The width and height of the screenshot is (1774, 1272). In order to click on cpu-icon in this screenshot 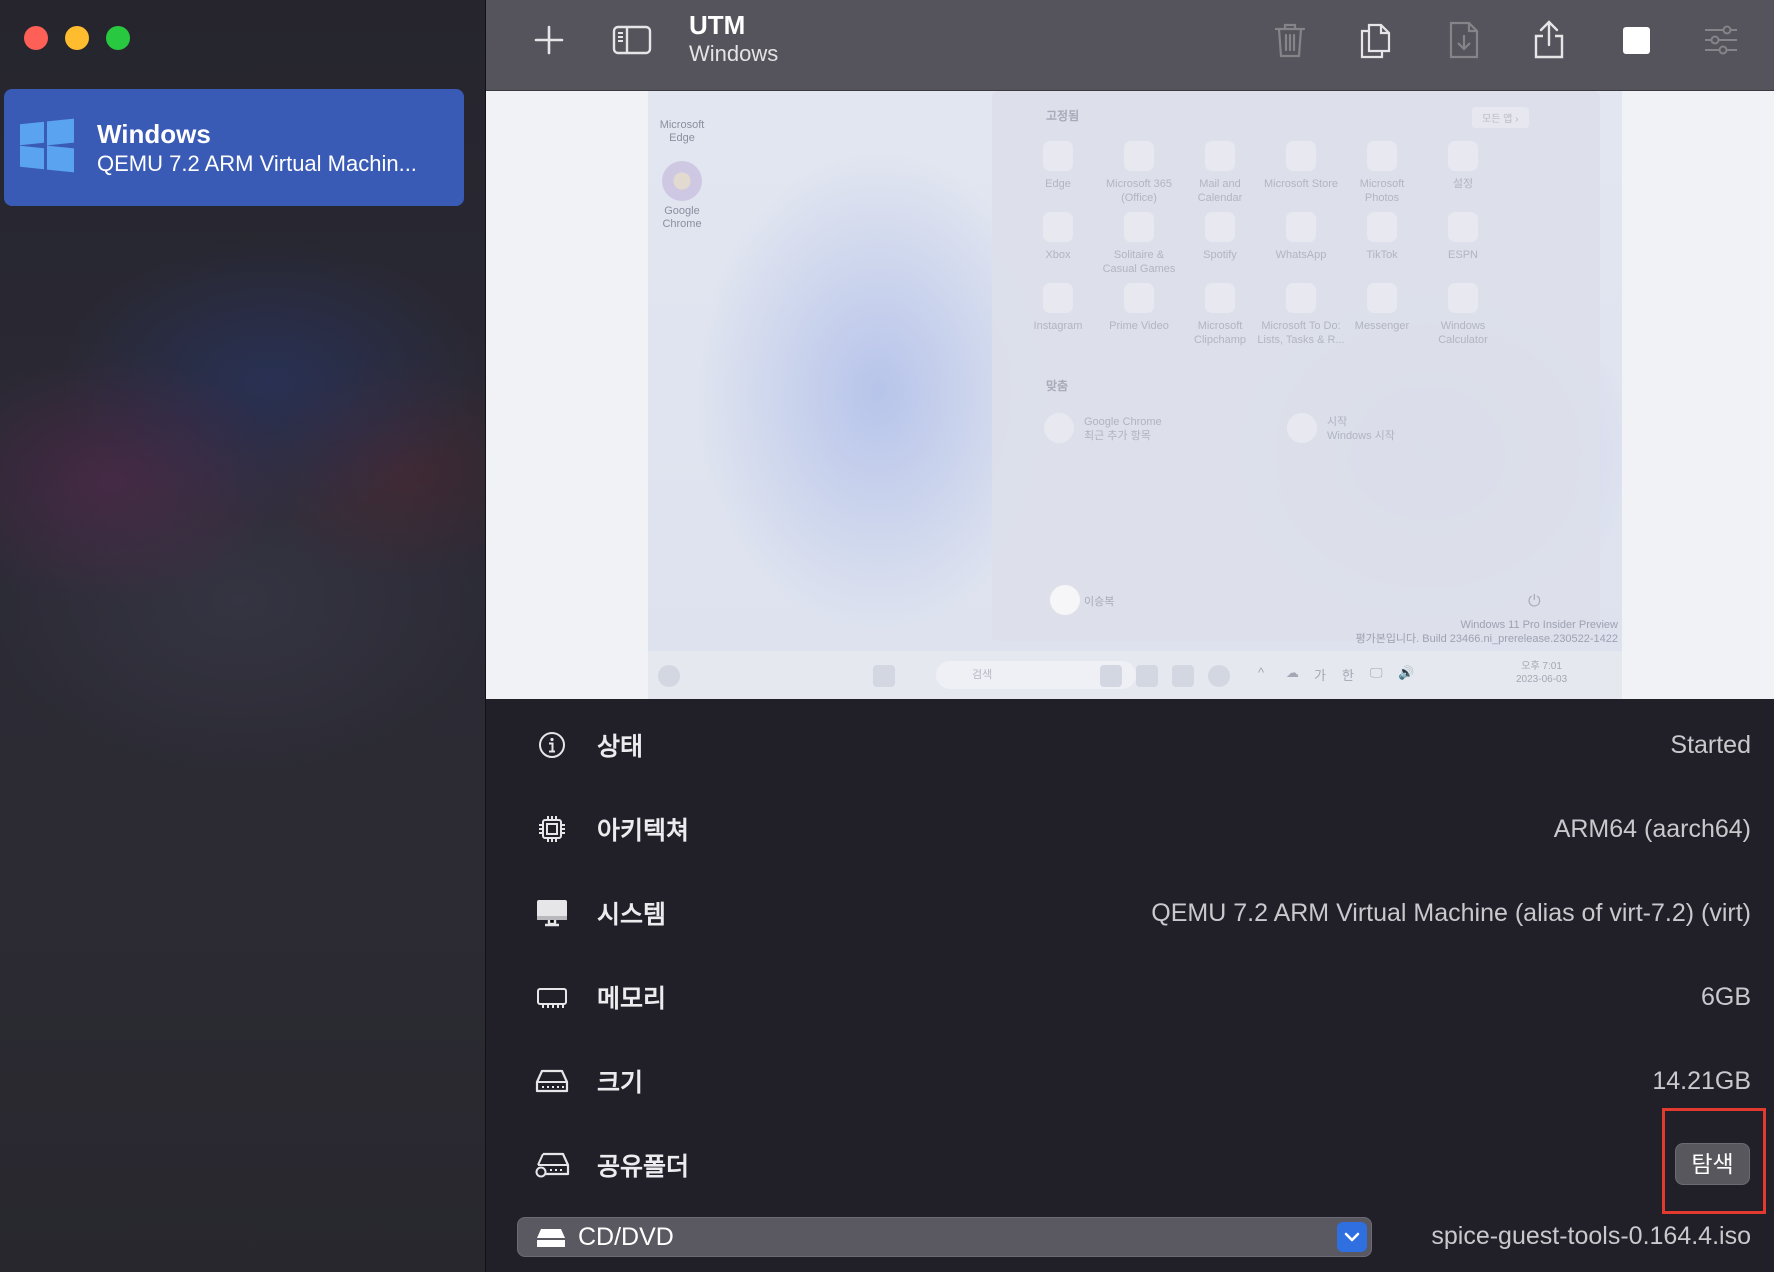, I will do `click(552, 829)`.